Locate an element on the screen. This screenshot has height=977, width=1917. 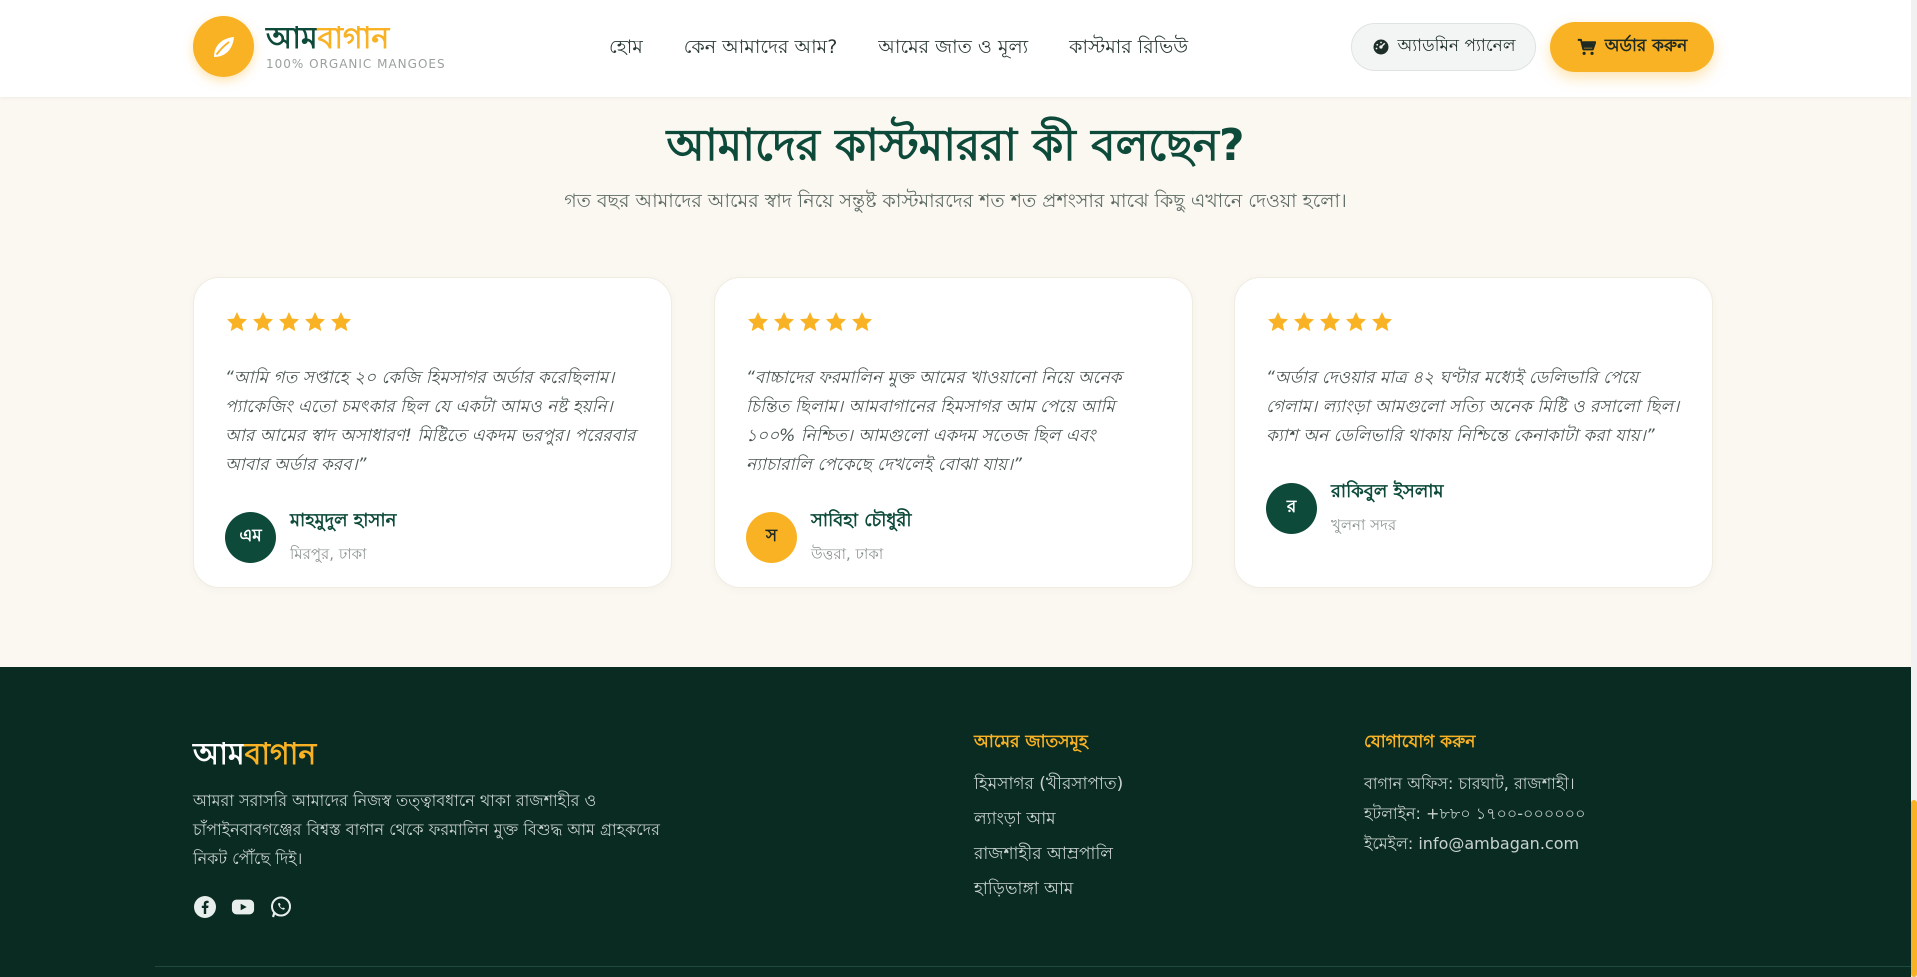
footer-logo-part1: আম is located at coordinates (219, 754).